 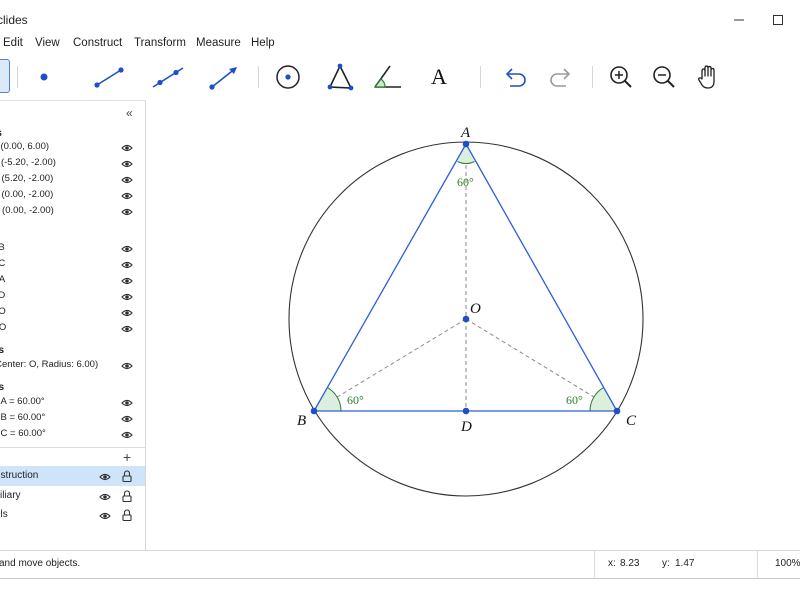 I want to click on point-row-label: B (-5.20, -2.00), so click(x=28, y=162).